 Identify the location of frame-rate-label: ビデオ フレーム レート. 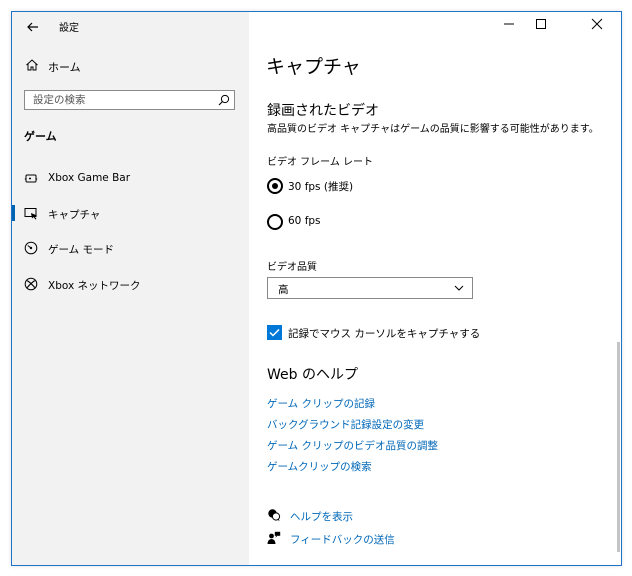
(320, 162).